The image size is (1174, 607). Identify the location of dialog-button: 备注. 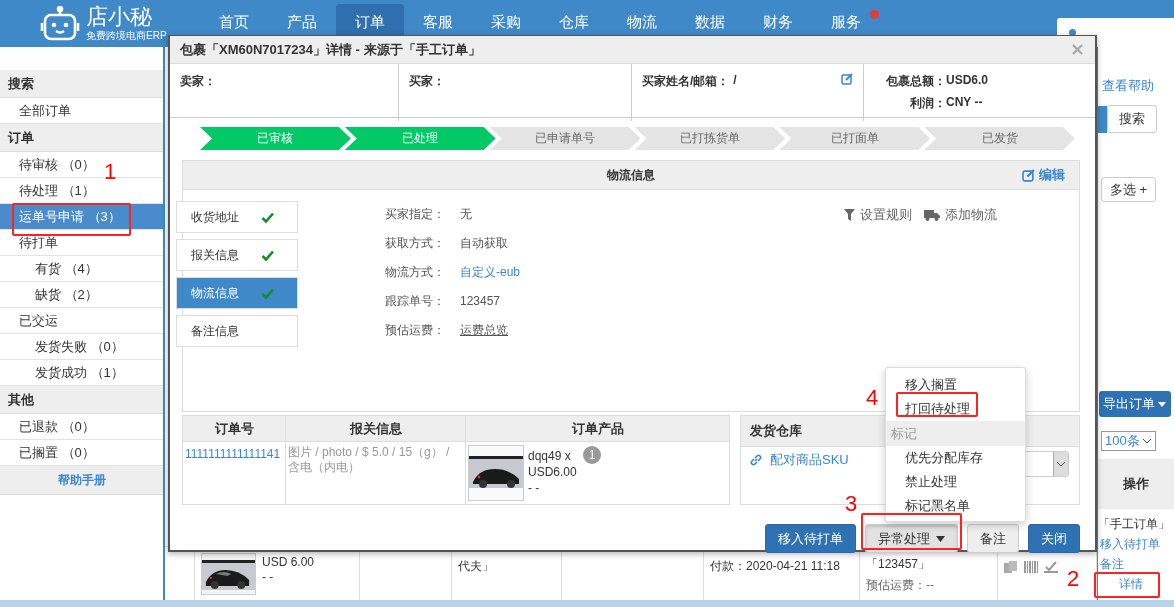
(993, 538).